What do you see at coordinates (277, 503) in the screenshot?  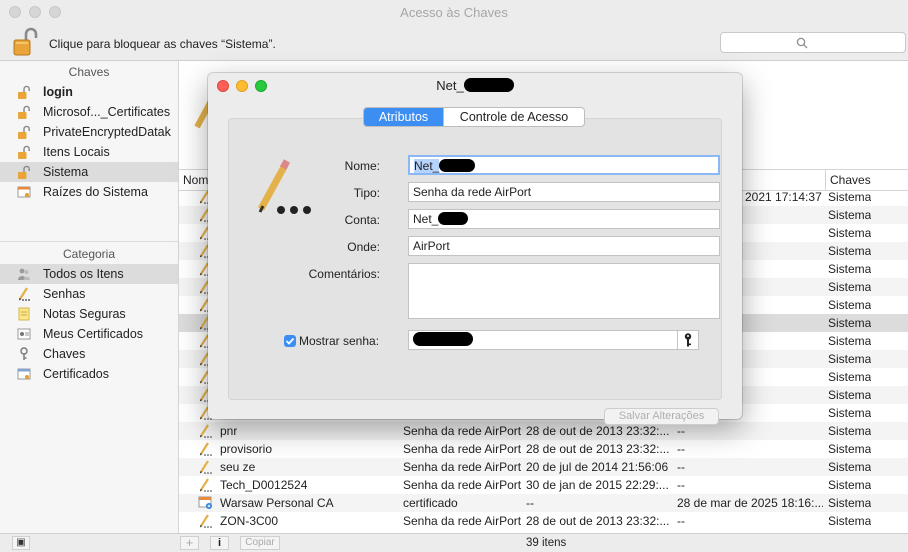 I see `row-name: Warsaw Personal CA` at bounding box center [277, 503].